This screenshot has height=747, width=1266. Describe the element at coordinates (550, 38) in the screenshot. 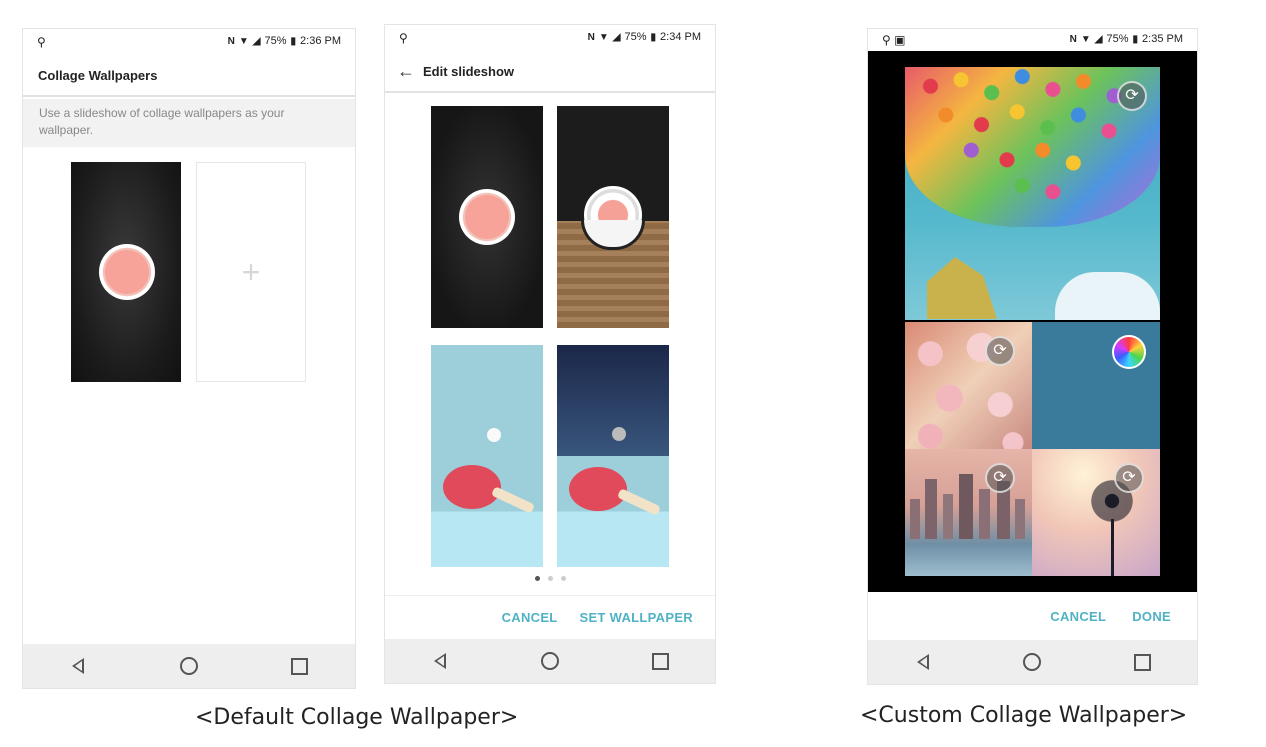

I see `status-bar: ⚲ N ▼ ◢ 75% ▮ 2:34 PM` at that location.